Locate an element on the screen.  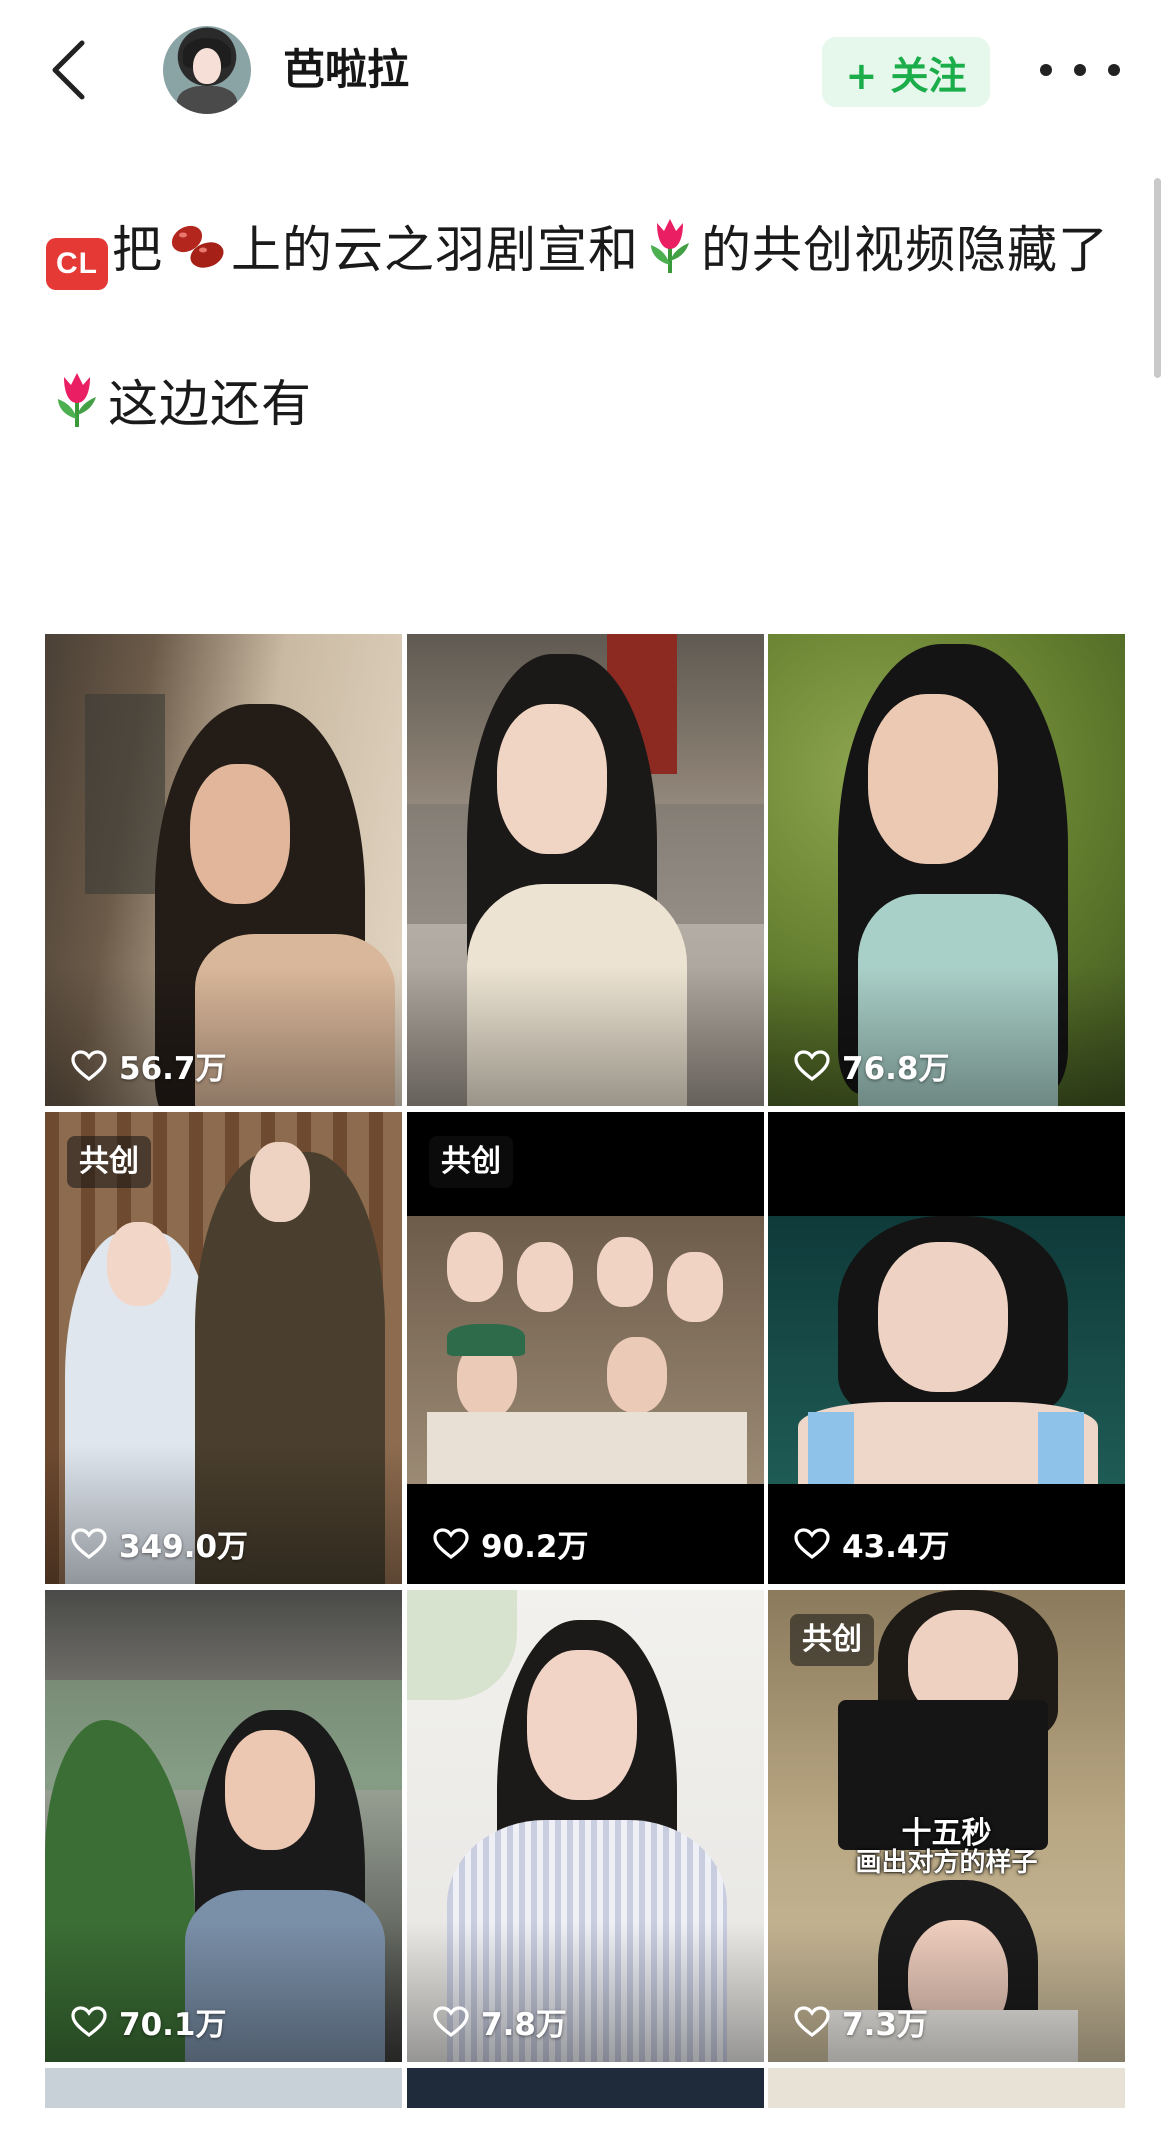
video-tile: 56.7万 is located at coordinates (223, 870).